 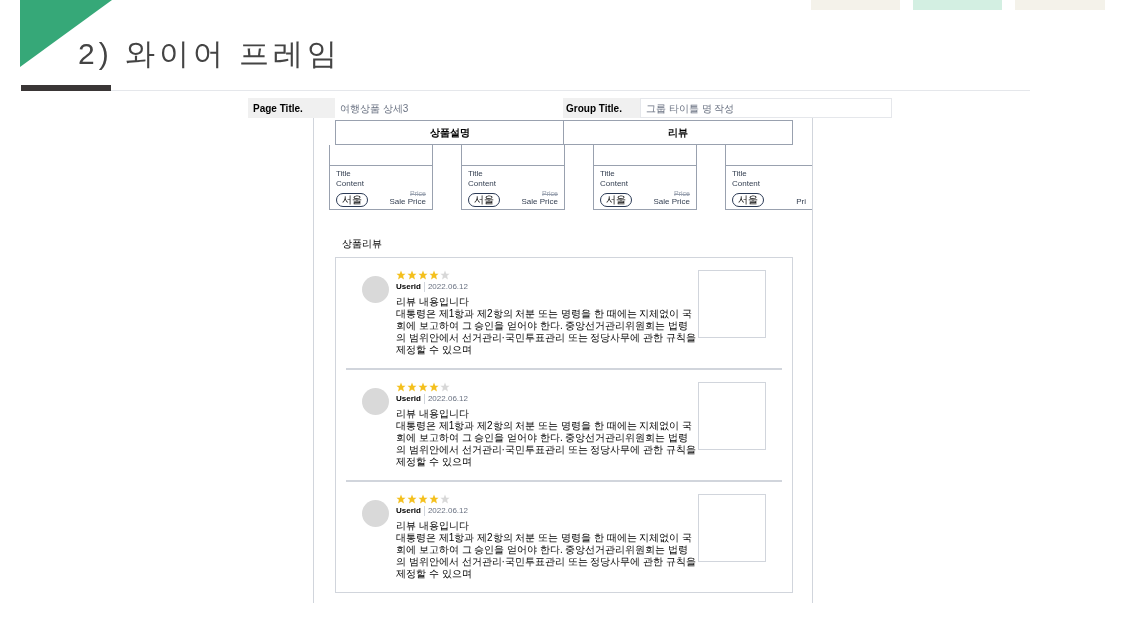 What do you see at coordinates (678, 132) in the screenshot?
I see `tab: 리뷰` at bounding box center [678, 132].